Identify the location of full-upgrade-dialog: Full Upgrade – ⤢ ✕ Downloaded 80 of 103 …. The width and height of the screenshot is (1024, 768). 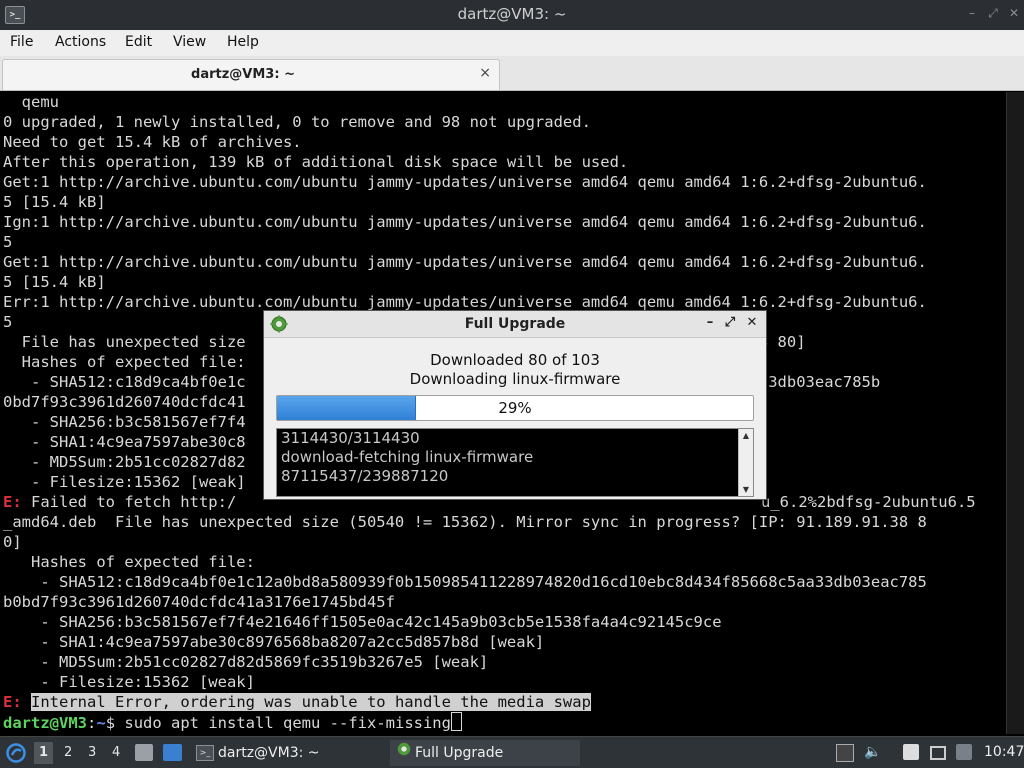
(515, 405).